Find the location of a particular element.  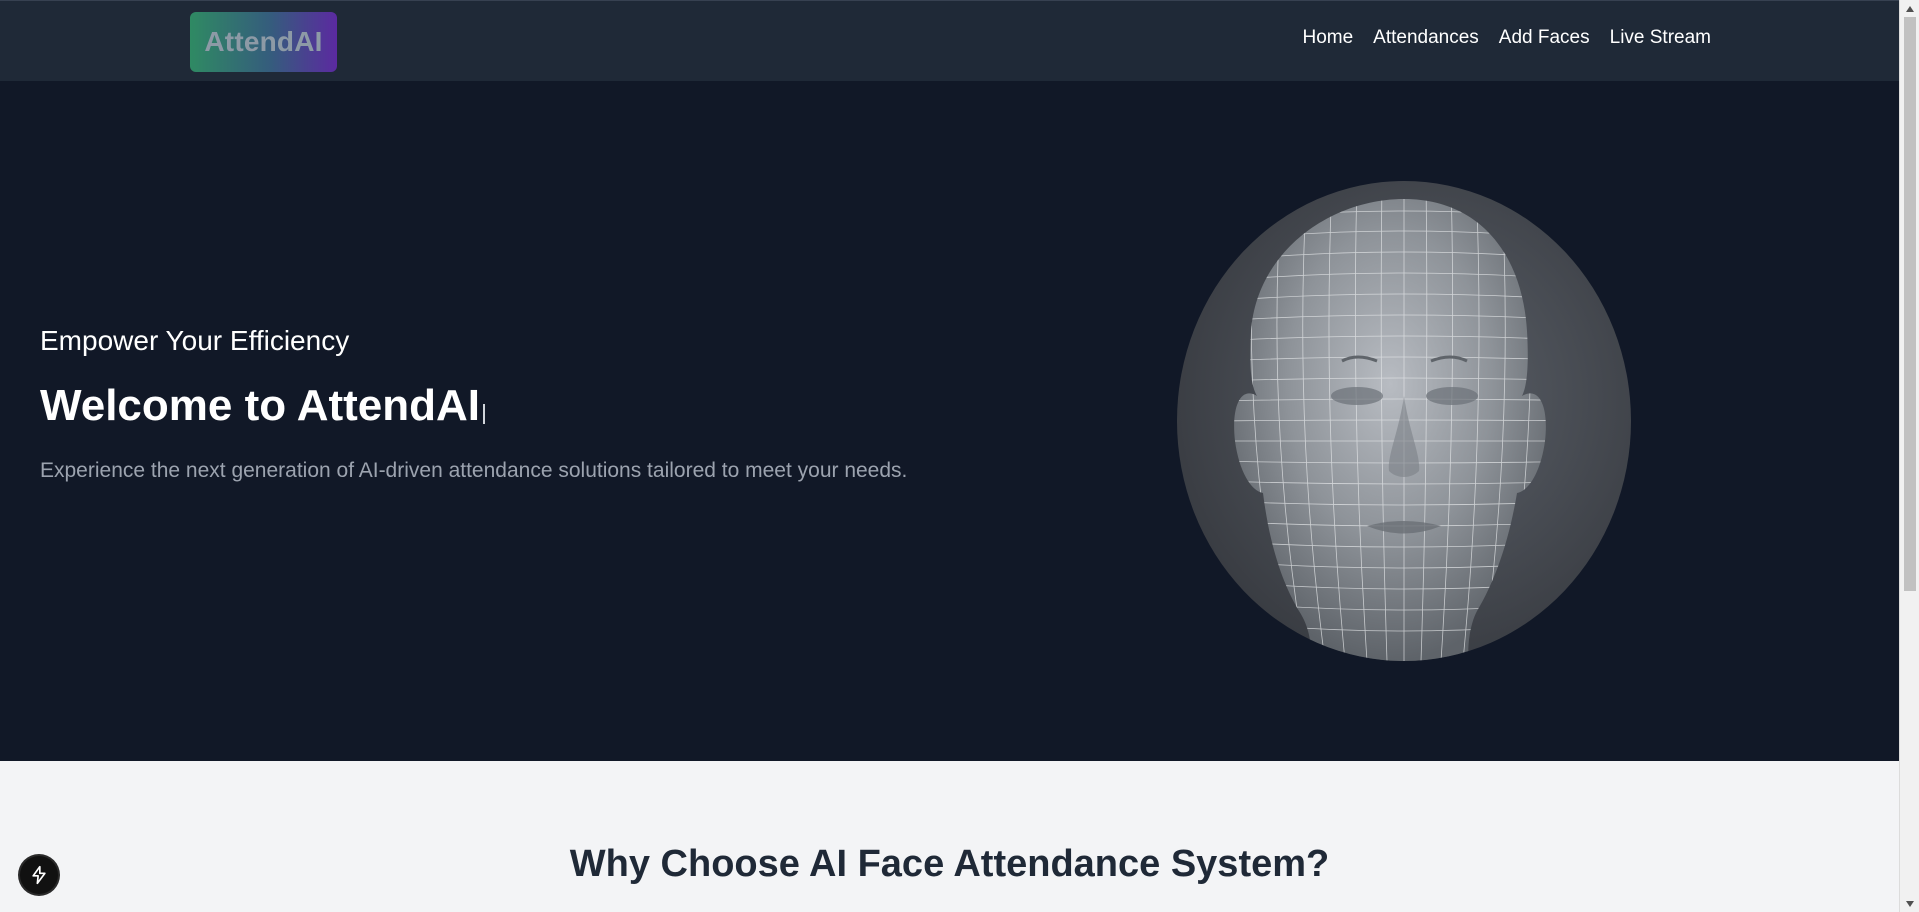

logo: AttendAI is located at coordinates (263, 42).